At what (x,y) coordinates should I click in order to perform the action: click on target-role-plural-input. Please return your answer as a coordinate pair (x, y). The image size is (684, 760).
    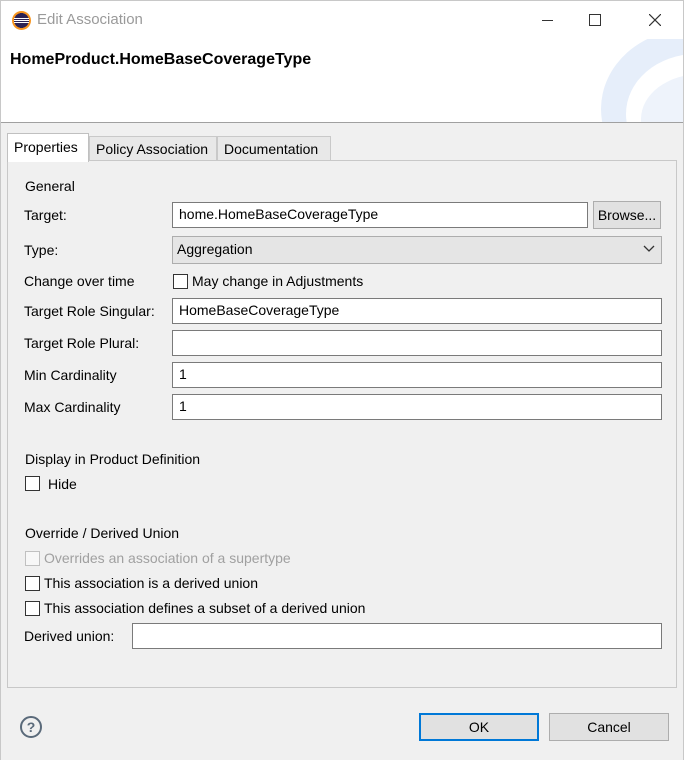
    Looking at the image, I should click on (417, 343).